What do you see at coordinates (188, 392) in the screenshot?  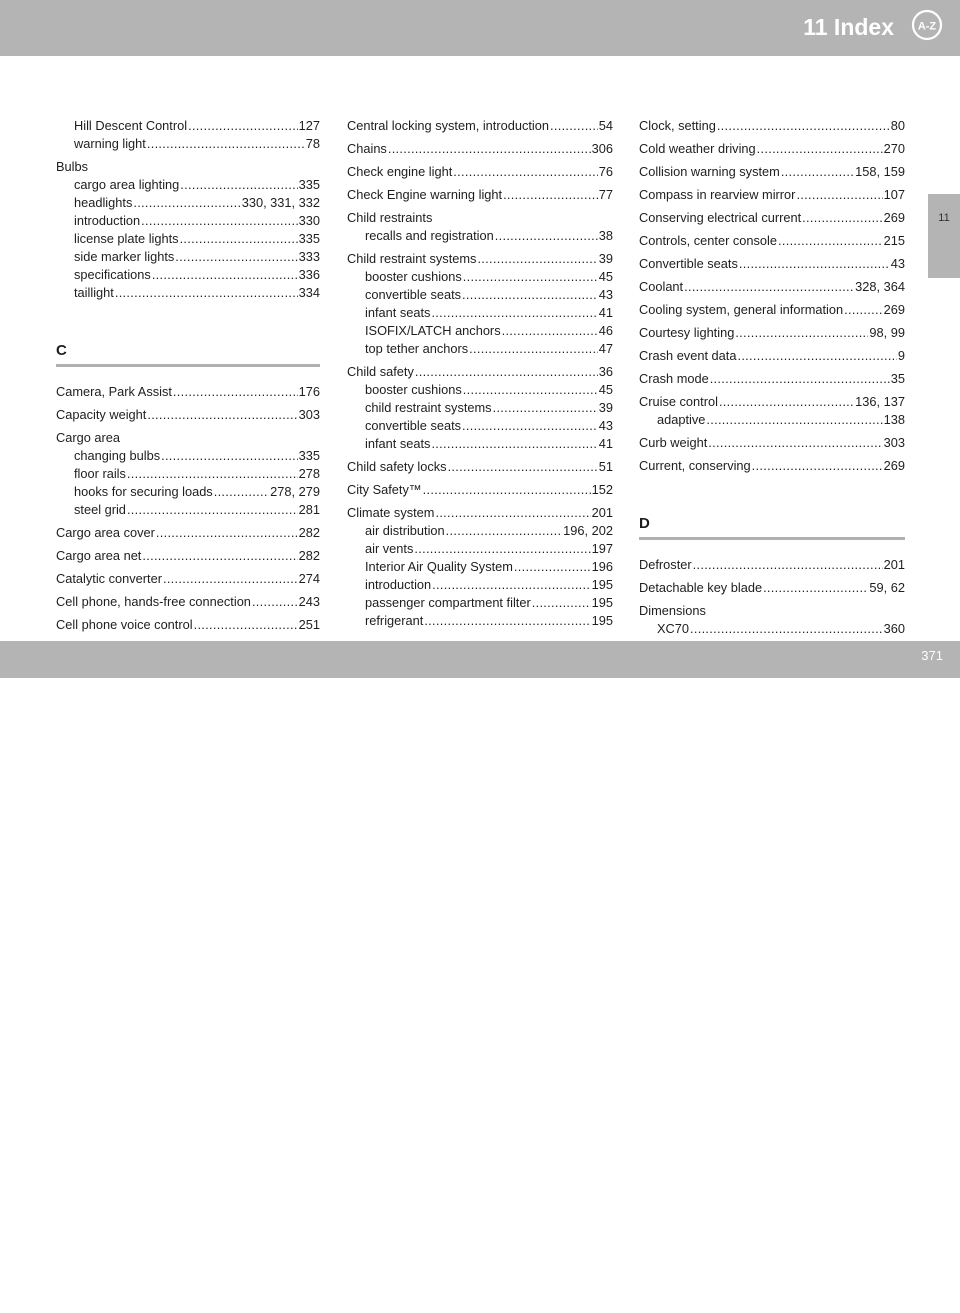 I see `index-item: Camera, Park Assist 176` at bounding box center [188, 392].